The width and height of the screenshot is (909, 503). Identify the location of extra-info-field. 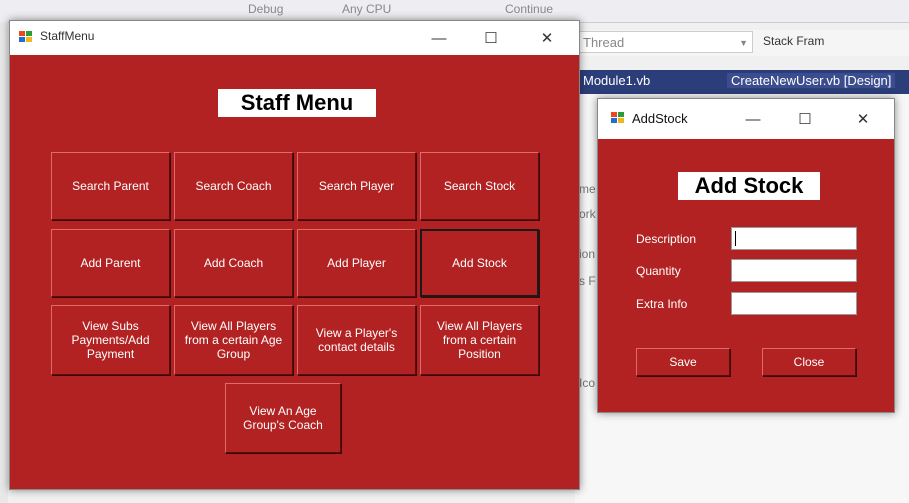
(794, 303).